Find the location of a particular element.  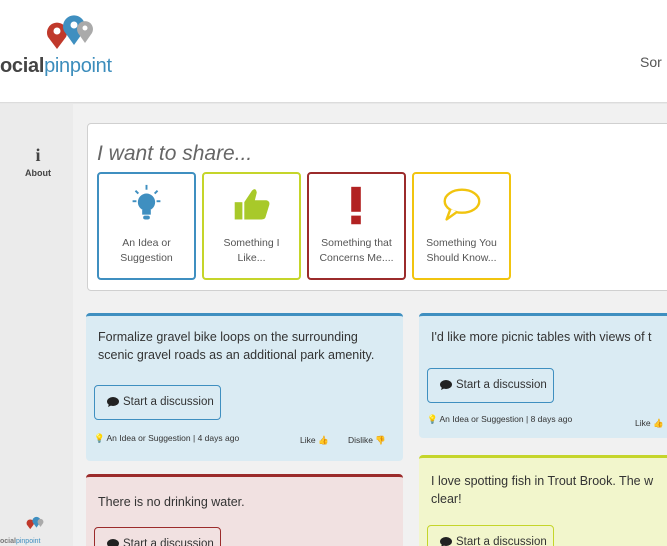

thumbs-down-small-icon: 👎 is located at coordinates (380, 440).